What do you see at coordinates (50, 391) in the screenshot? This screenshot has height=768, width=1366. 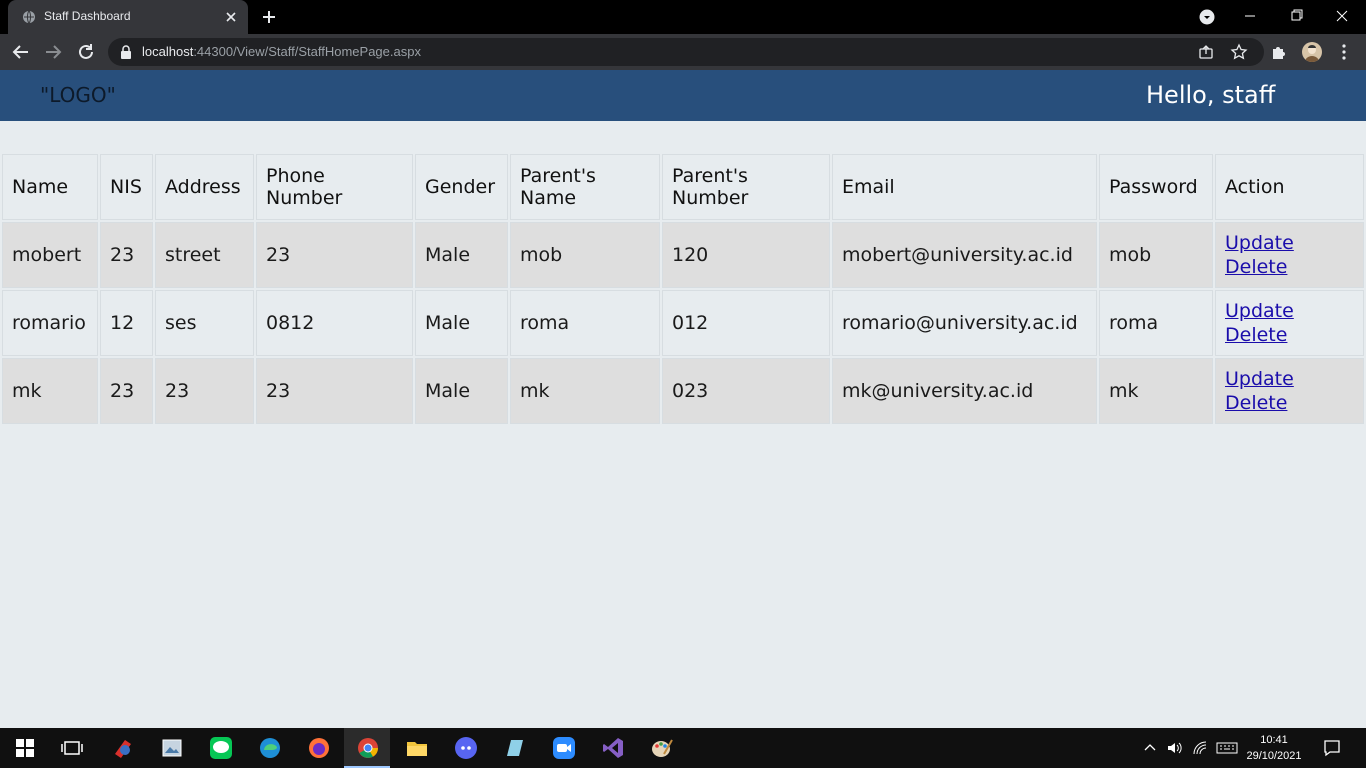 I see `cell-name: mk` at bounding box center [50, 391].